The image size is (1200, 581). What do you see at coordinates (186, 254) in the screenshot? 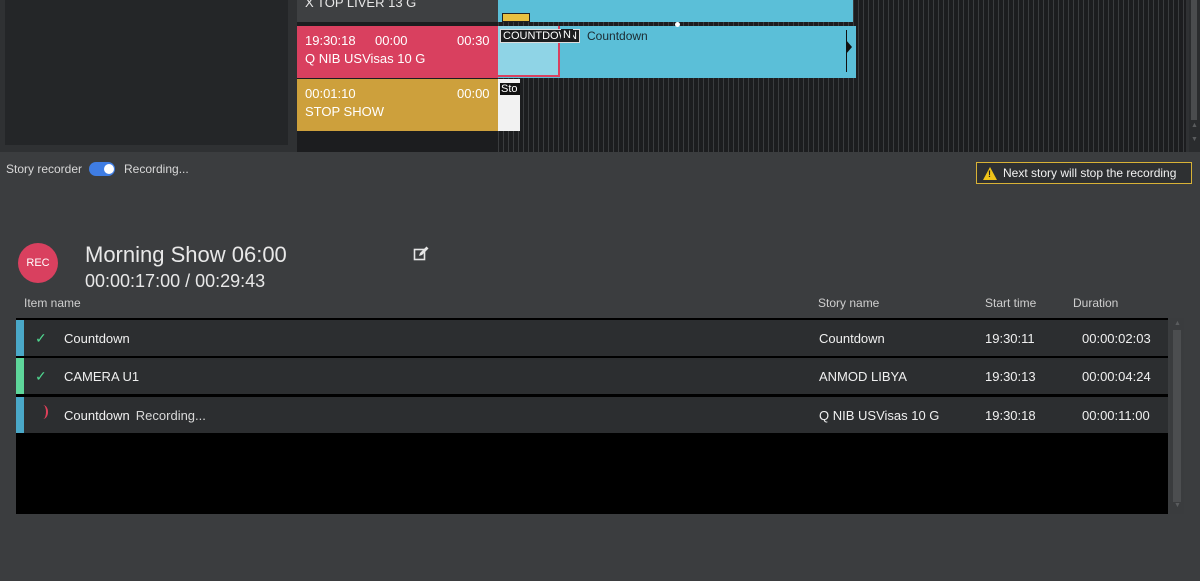
I see `show-title: Morning Show 06:00` at bounding box center [186, 254].